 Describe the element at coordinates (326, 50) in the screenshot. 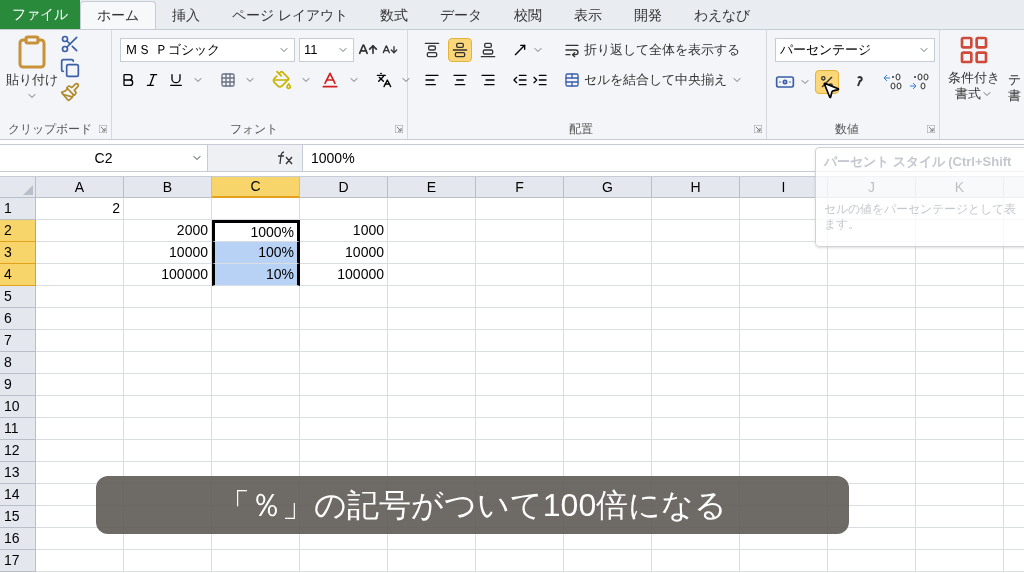

I see `font-size-field: 11` at that location.